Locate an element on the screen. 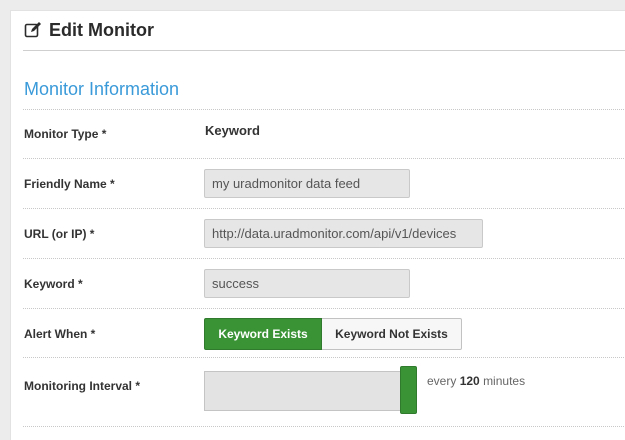 The width and height of the screenshot is (625, 440). friendly-name-field: my uradmonitor data feed is located at coordinates (307, 183).